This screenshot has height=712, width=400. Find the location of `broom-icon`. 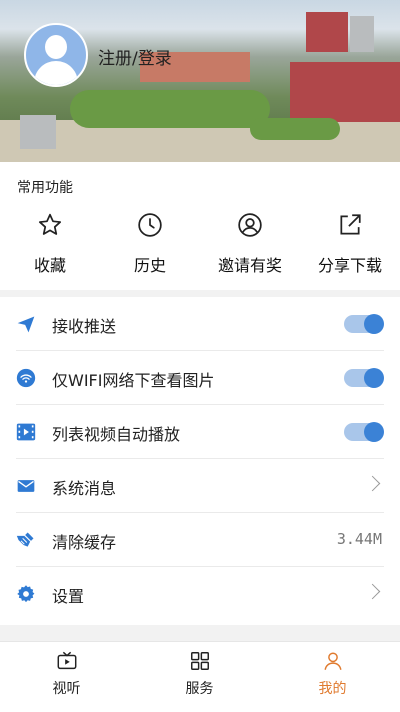

broom-icon is located at coordinates (25, 539).